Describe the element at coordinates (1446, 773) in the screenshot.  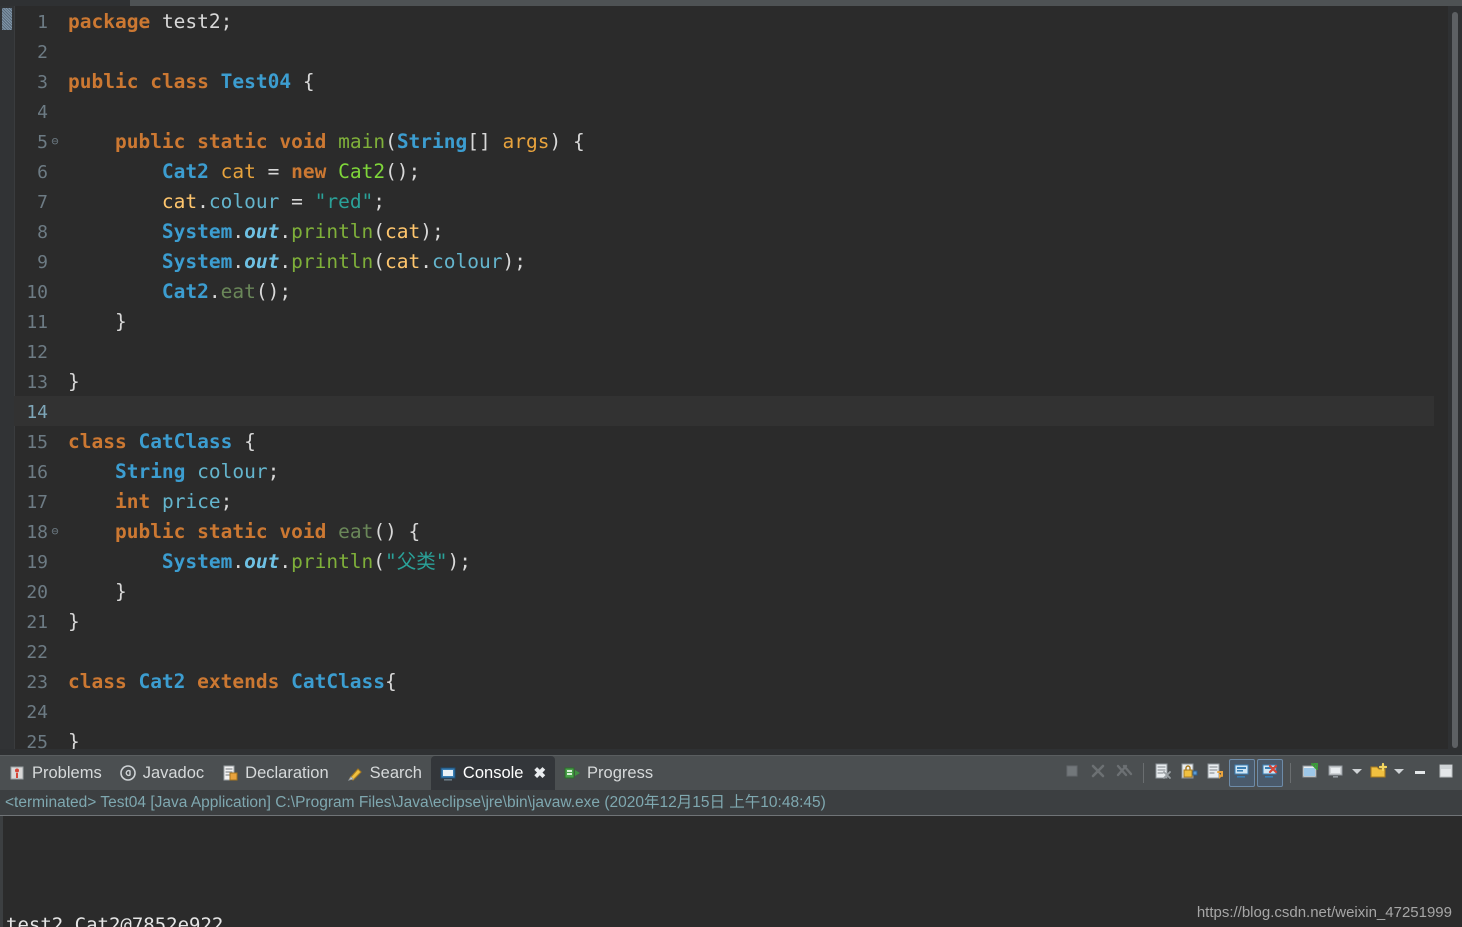
I see `maximize-panel-button` at that location.